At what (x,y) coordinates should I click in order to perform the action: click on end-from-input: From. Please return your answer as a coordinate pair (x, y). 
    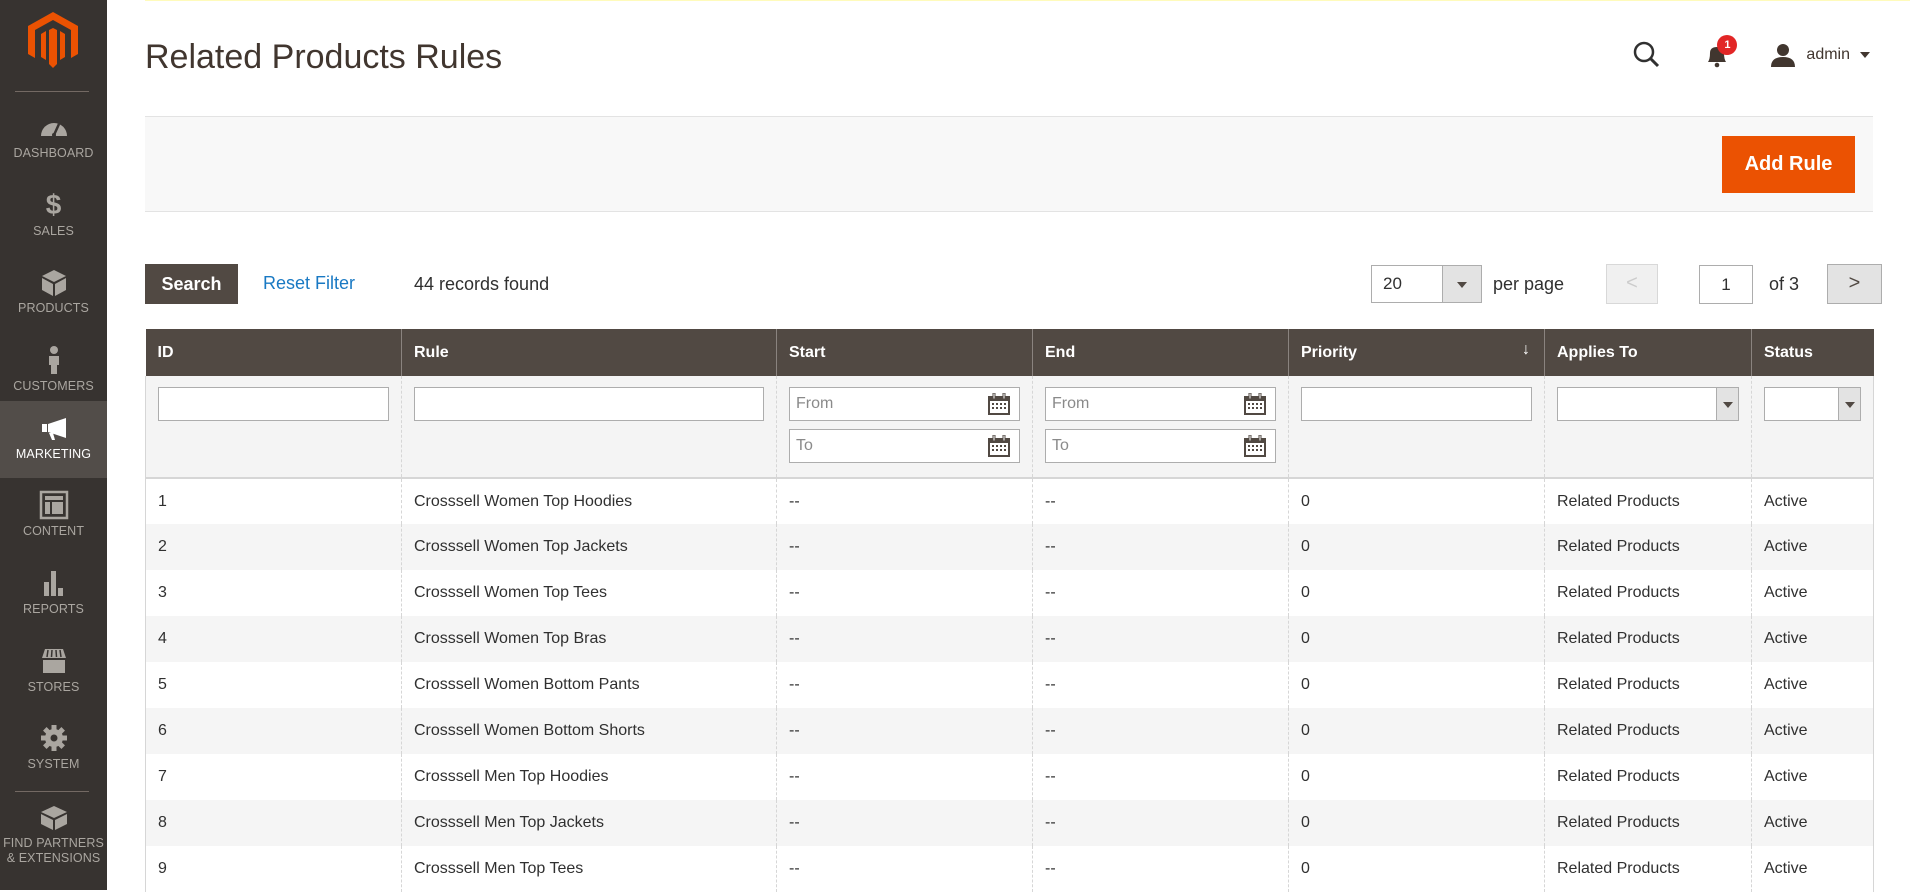
    Looking at the image, I should click on (1160, 404).